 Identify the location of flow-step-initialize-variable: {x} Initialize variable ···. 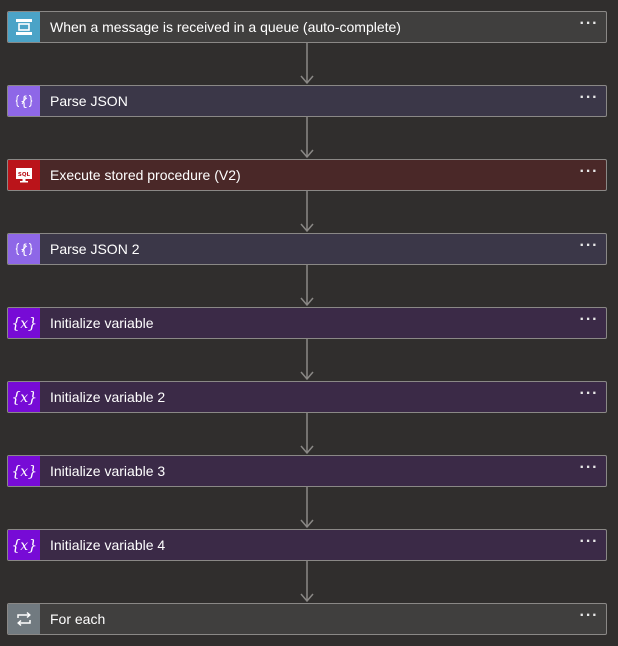
(307, 323).